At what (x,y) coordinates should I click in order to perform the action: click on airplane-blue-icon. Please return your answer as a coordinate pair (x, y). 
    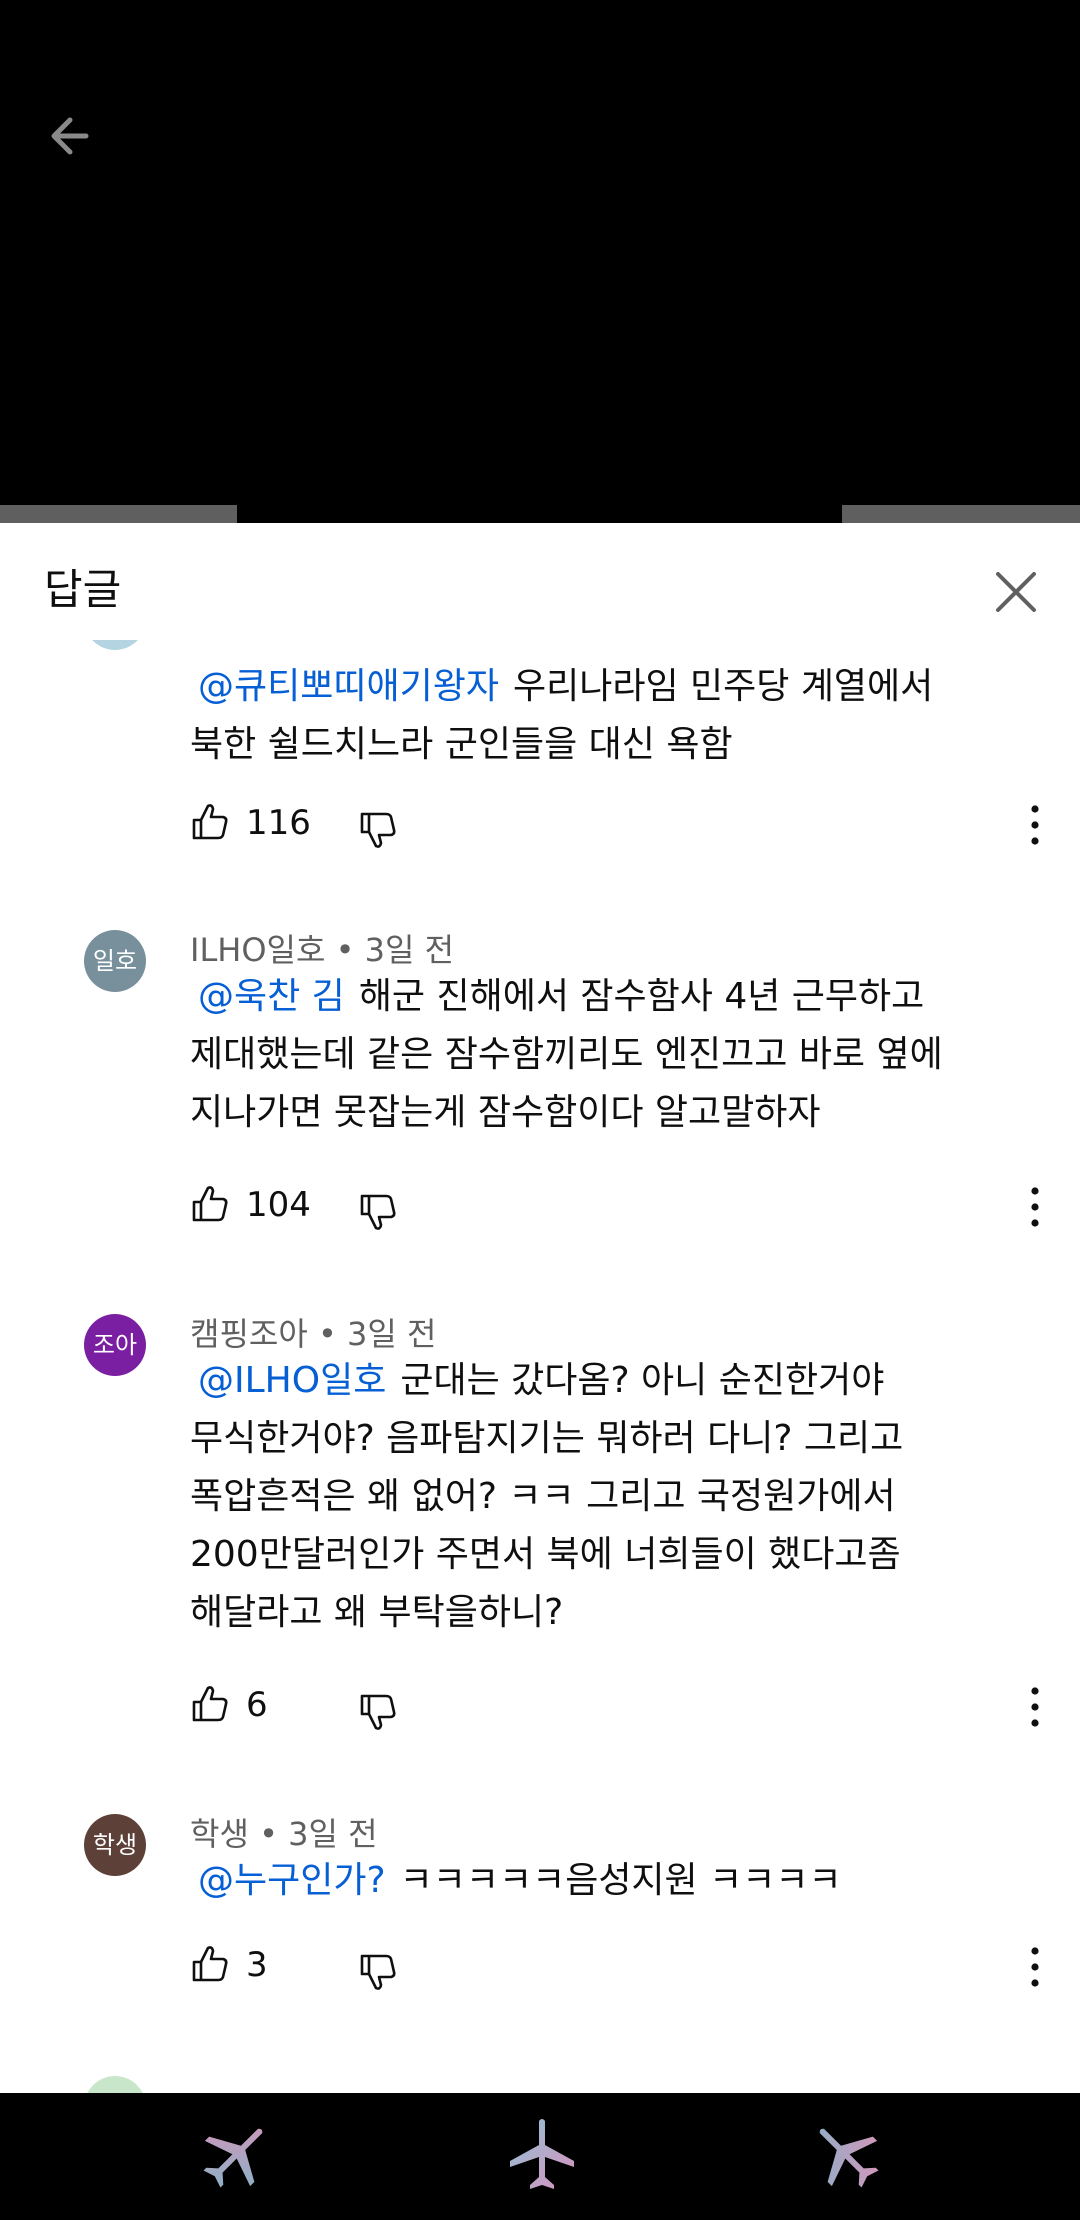
    Looking at the image, I should click on (542, 2155).